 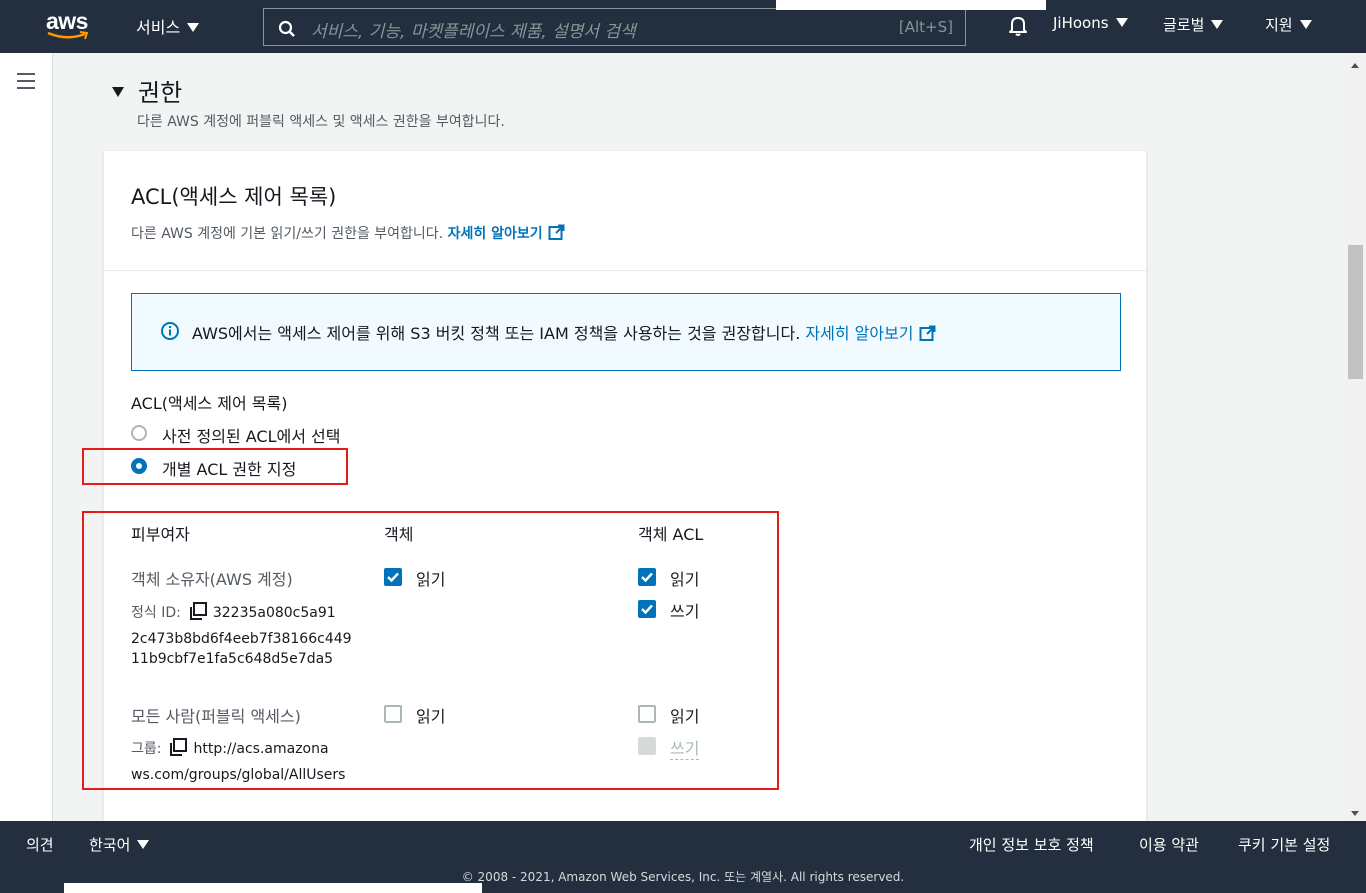 I want to click on region-menu: 글로벌, so click(x=1193, y=24).